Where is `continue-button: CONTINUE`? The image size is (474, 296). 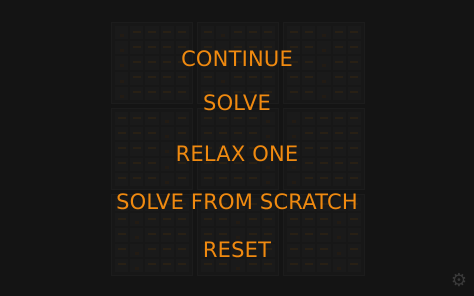 continue-button: CONTINUE is located at coordinates (237, 59).